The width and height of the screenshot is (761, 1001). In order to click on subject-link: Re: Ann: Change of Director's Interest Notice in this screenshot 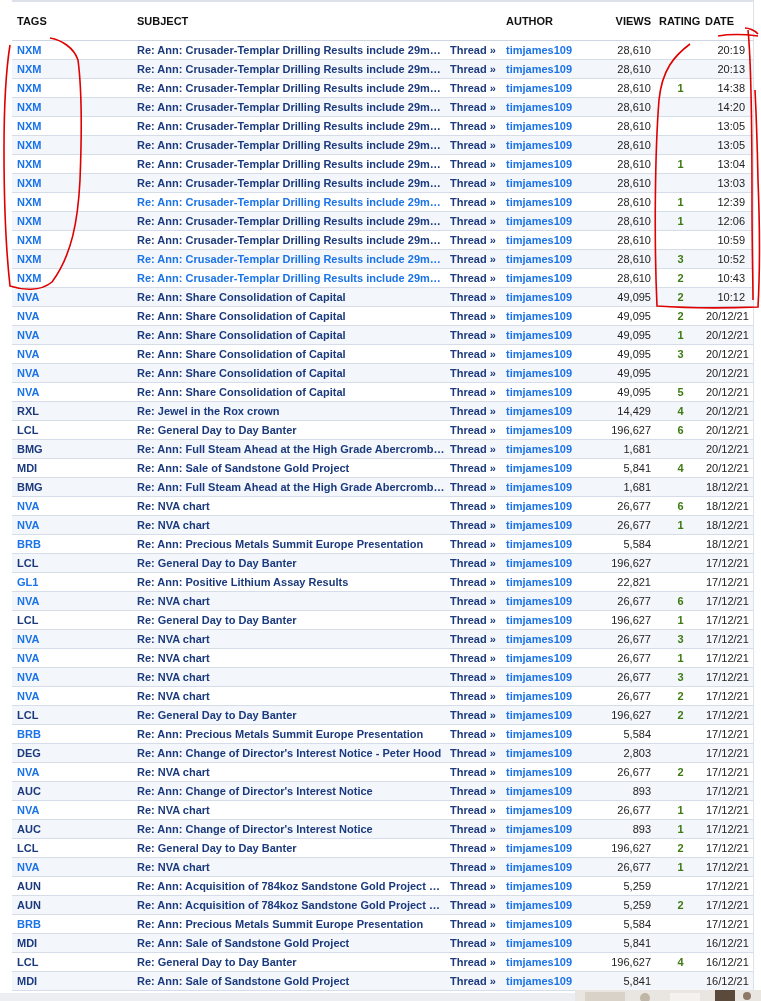, I will do `click(255, 829)`.